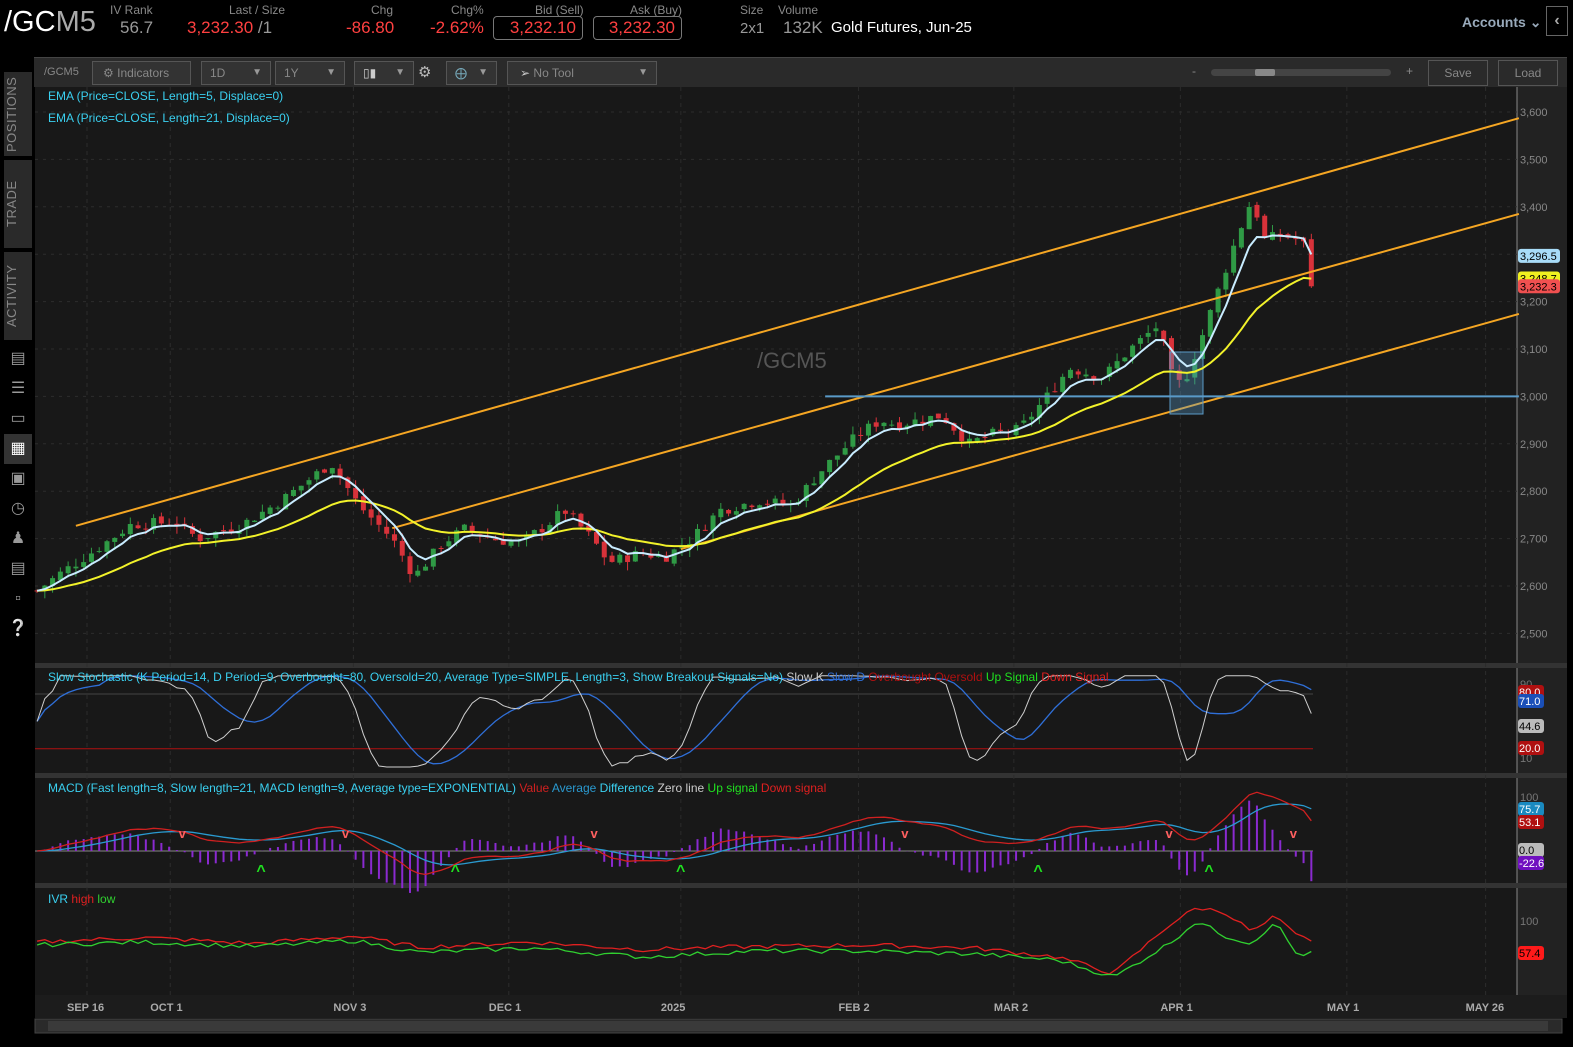 This screenshot has width=1573, height=1047. I want to click on macd-value-label: Value, so click(534, 788).